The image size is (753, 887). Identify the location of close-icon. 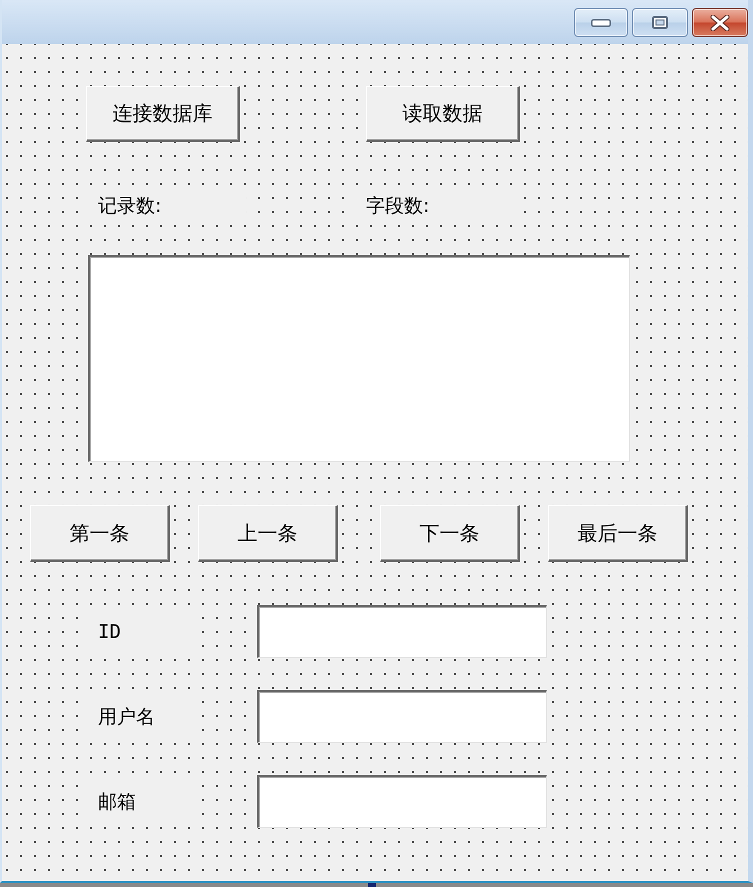
(720, 22).